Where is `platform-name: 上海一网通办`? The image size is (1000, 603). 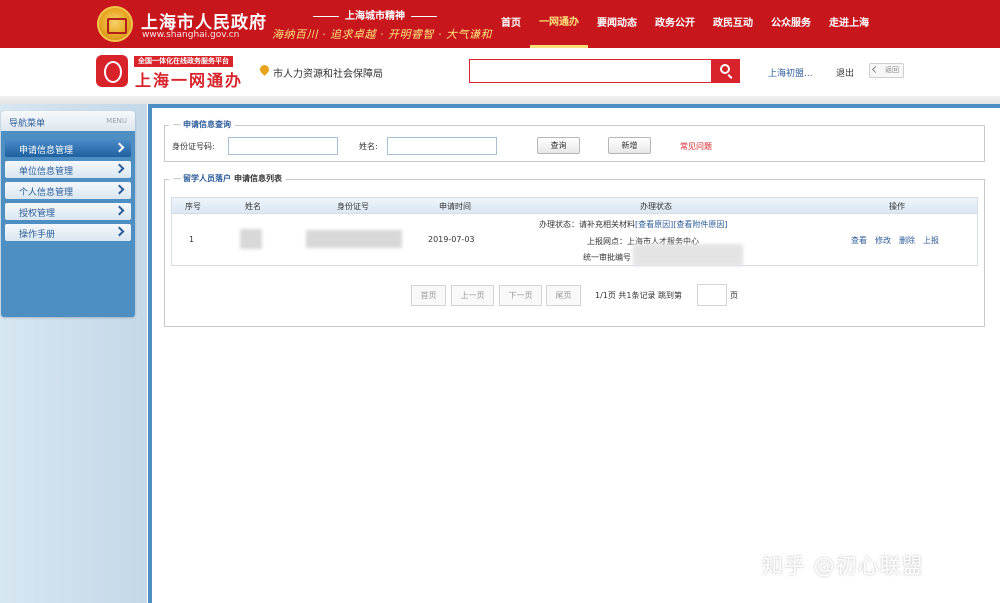
platform-name: 上海一网通办 is located at coordinates (189, 79).